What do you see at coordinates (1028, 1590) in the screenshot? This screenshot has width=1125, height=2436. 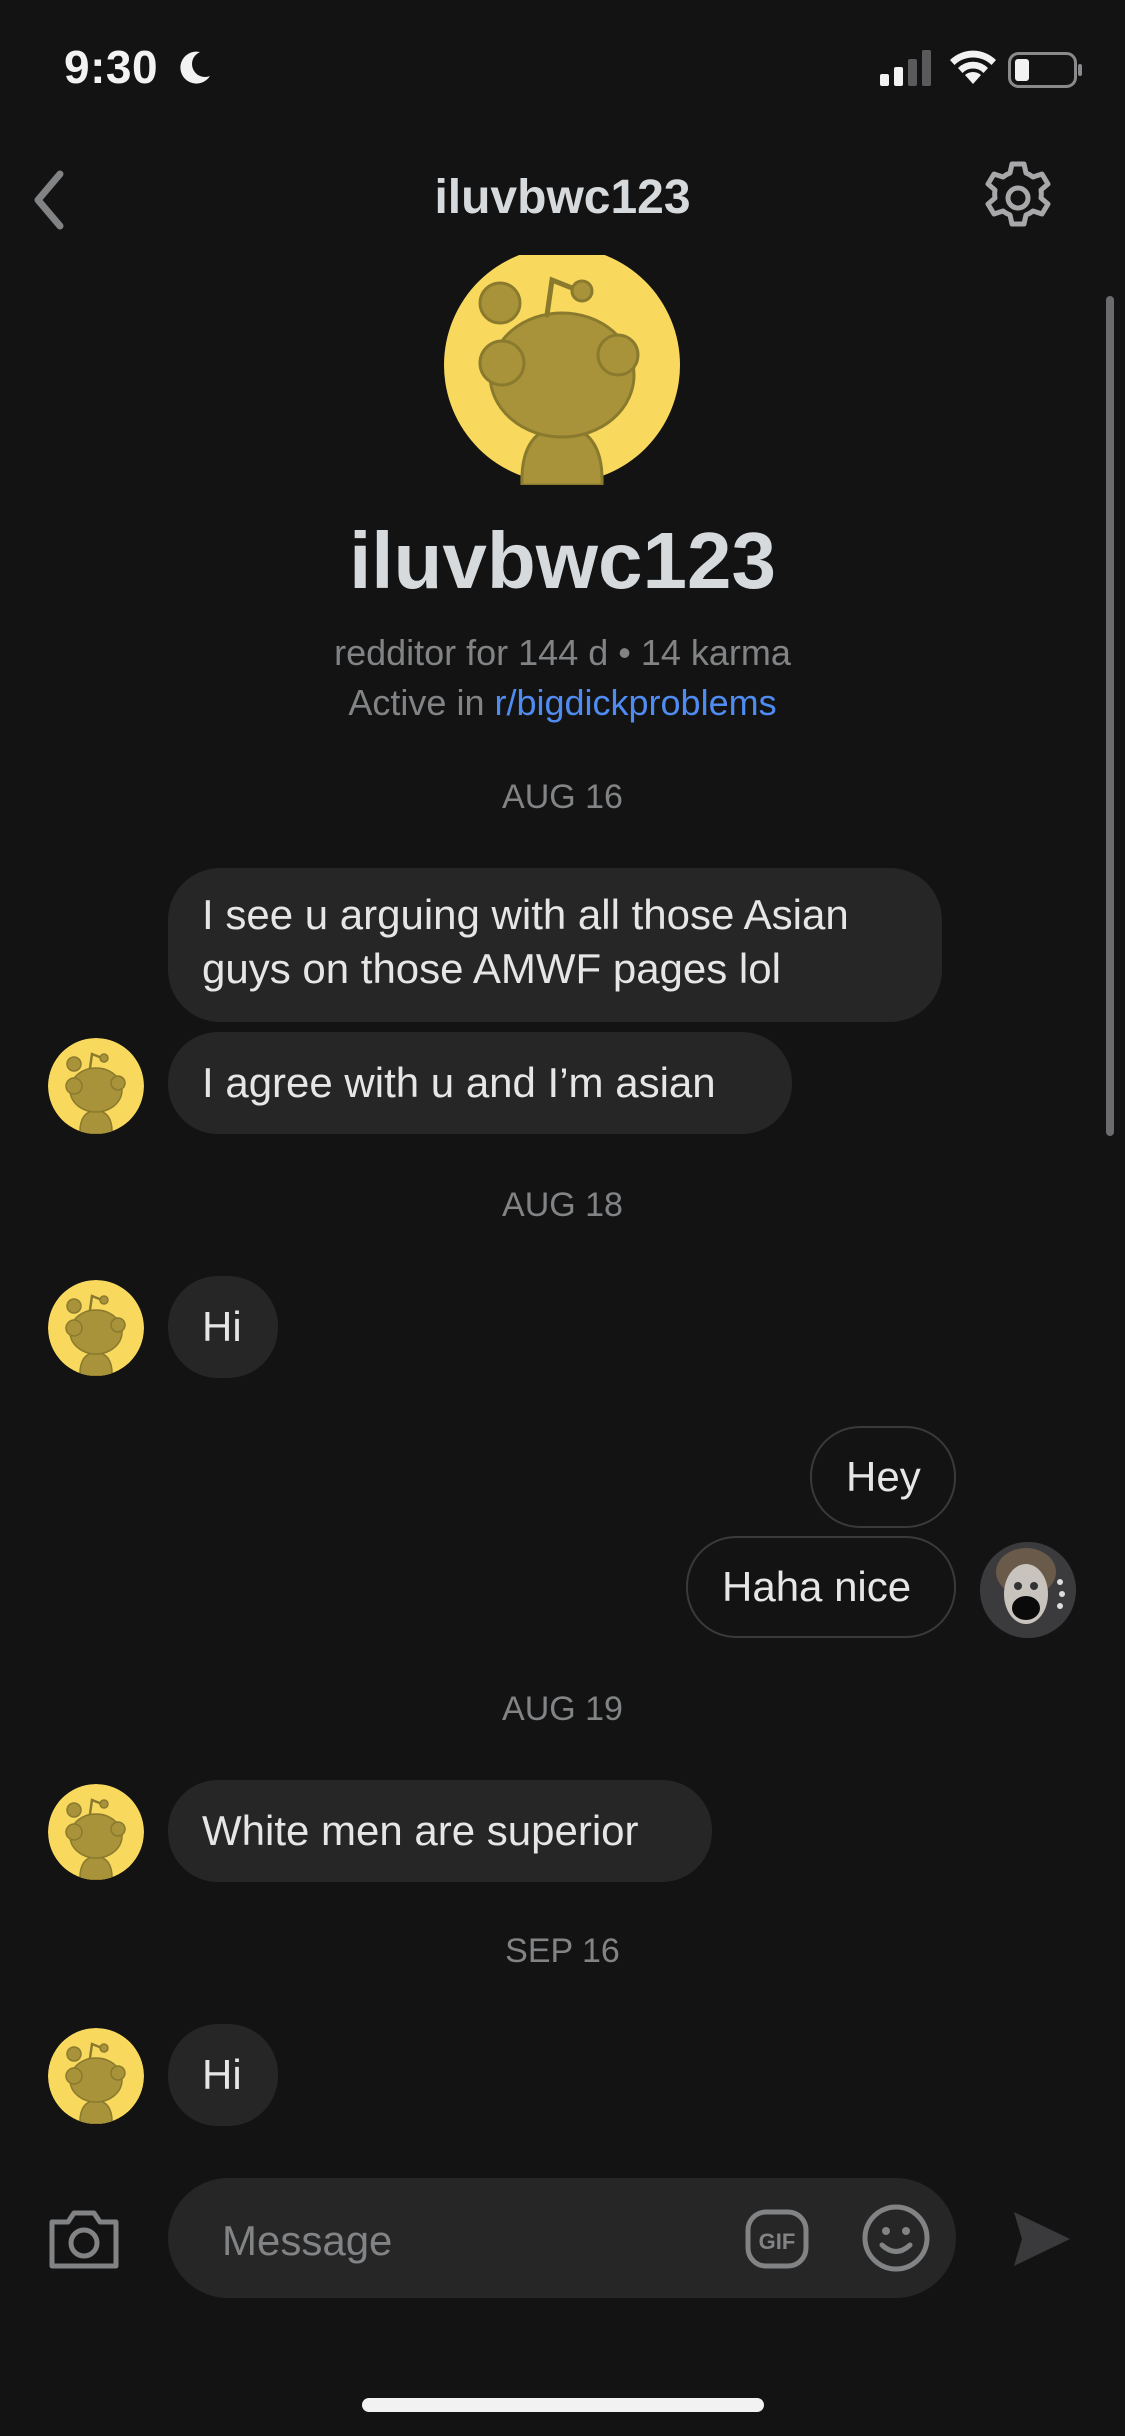 I see `own-avatar` at bounding box center [1028, 1590].